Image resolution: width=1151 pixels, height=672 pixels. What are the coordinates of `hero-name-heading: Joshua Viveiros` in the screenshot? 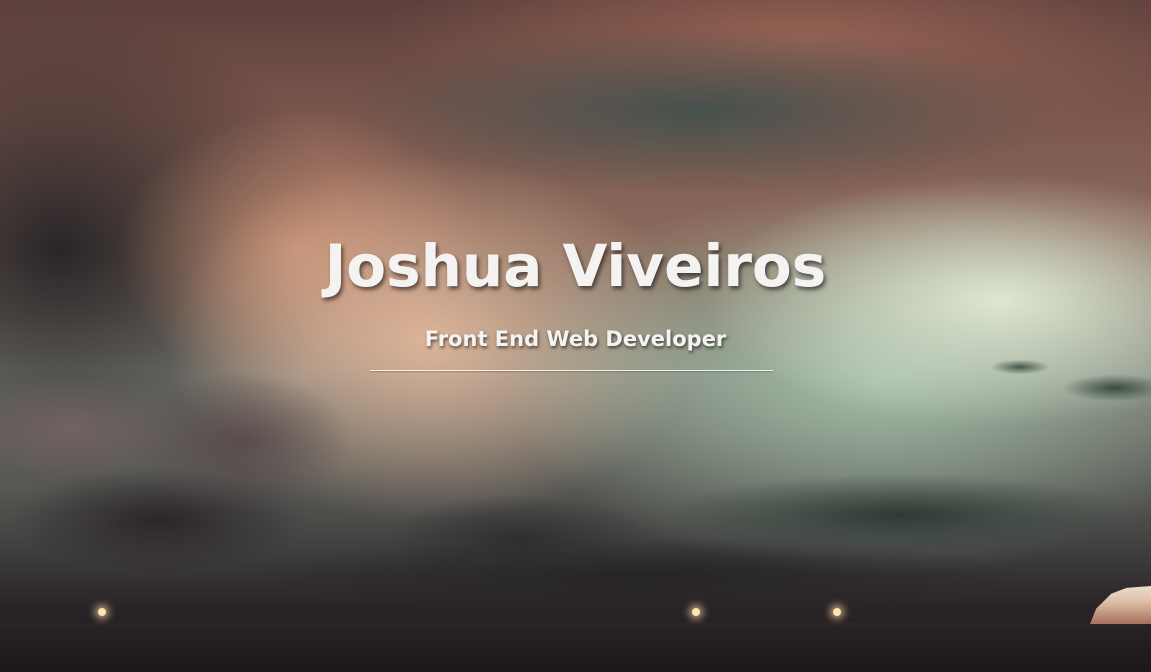 It's located at (575, 266).